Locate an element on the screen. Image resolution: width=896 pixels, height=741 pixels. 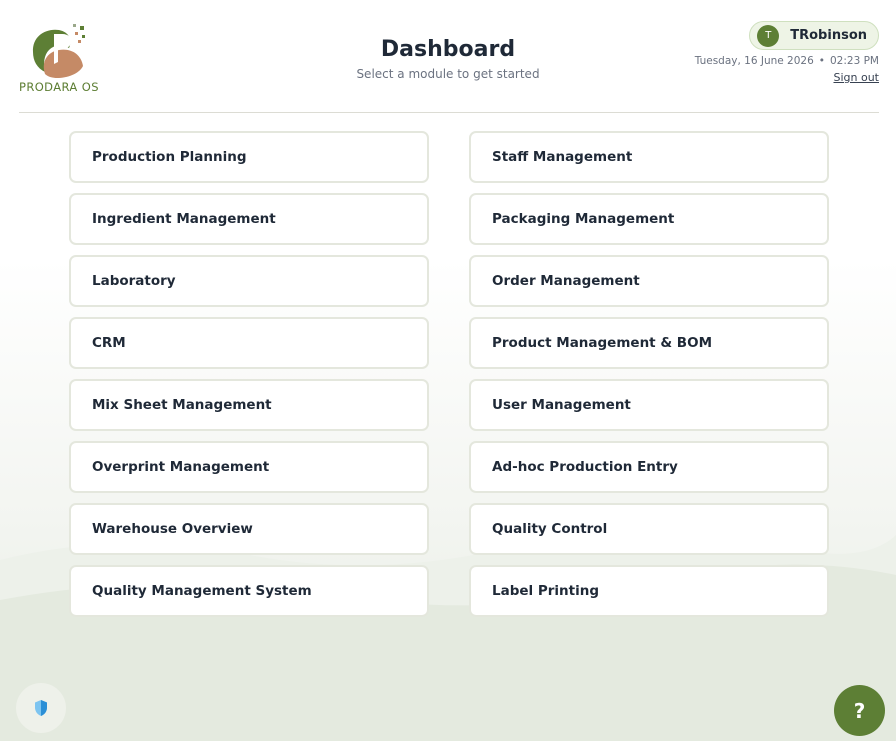
sign-out-link: Sign out is located at coordinates (856, 77).